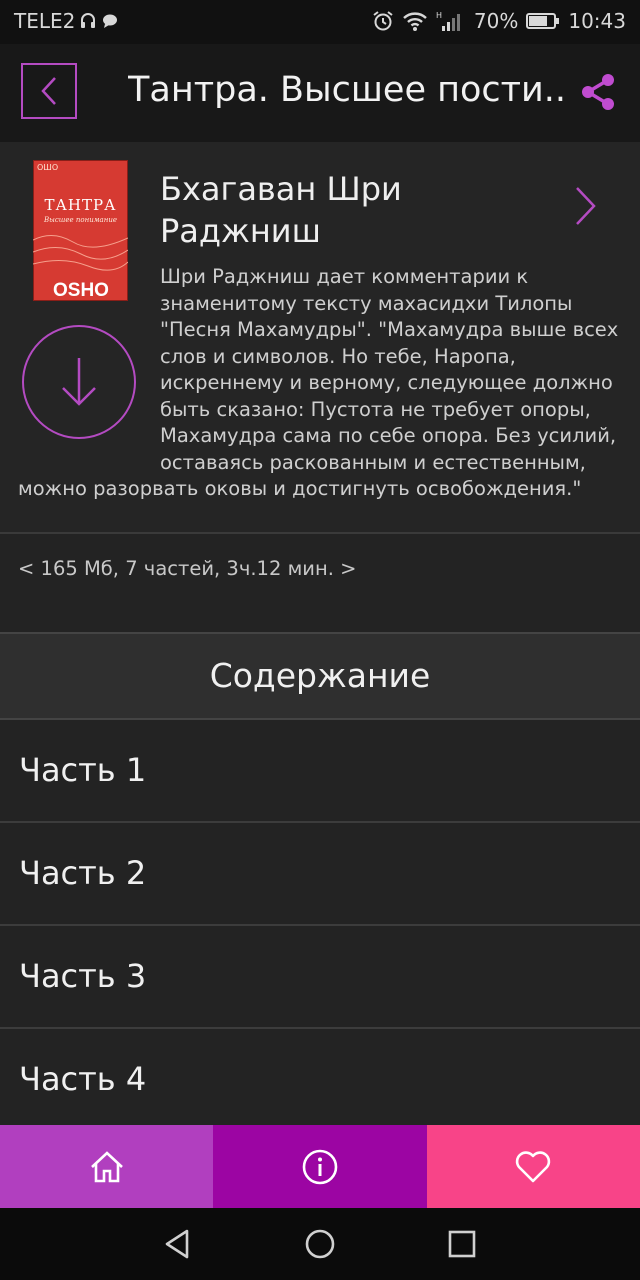 The height and width of the screenshot is (1280, 640). What do you see at coordinates (45, 21) in the screenshot?
I see `carrier-label: TELE2` at bounding box center [45, 21].